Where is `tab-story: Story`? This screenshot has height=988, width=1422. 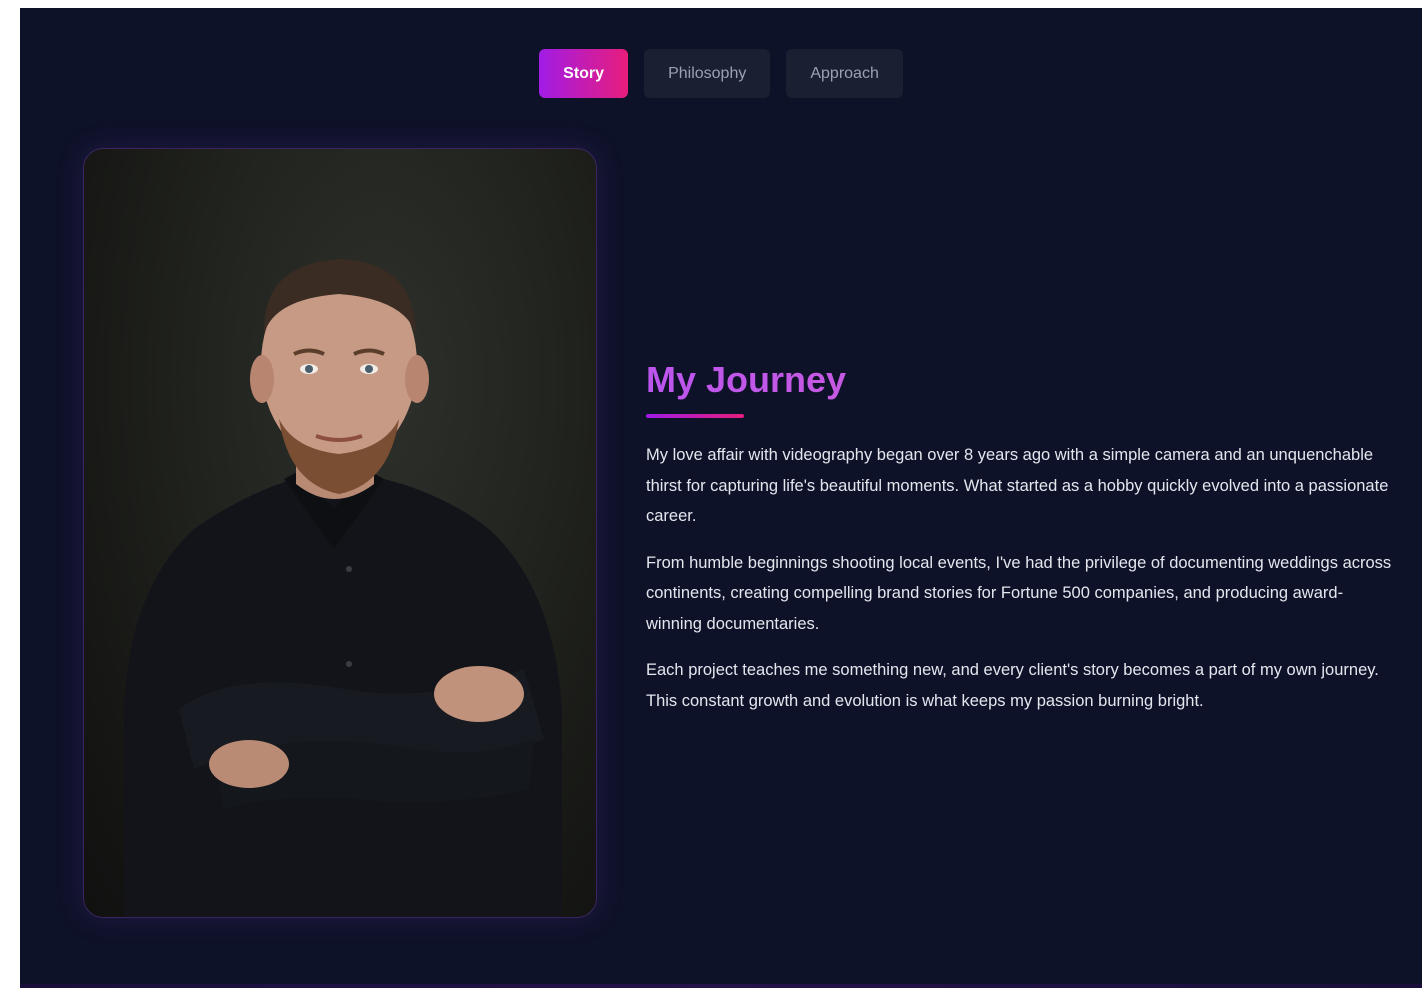
tab-story: Story is located at coordinates (584, 73).